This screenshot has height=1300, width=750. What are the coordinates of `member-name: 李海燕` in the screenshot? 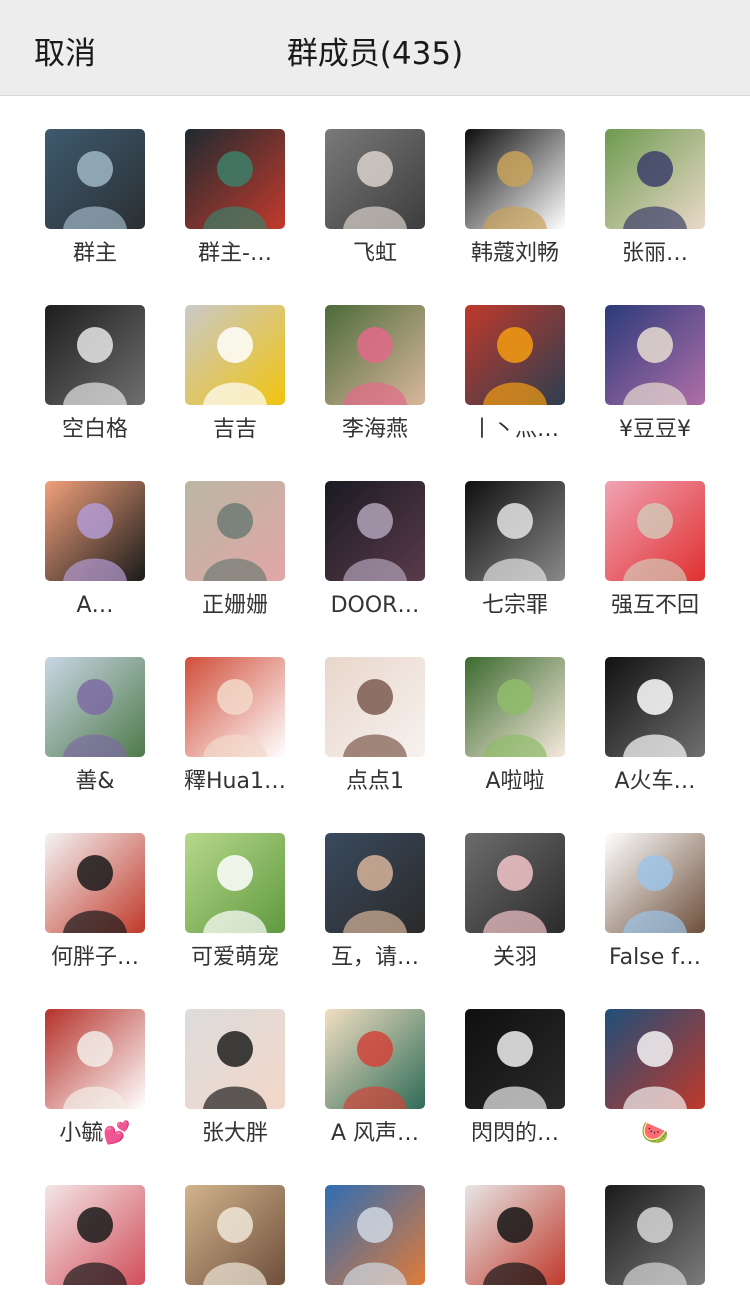 It's located at (374, 429).